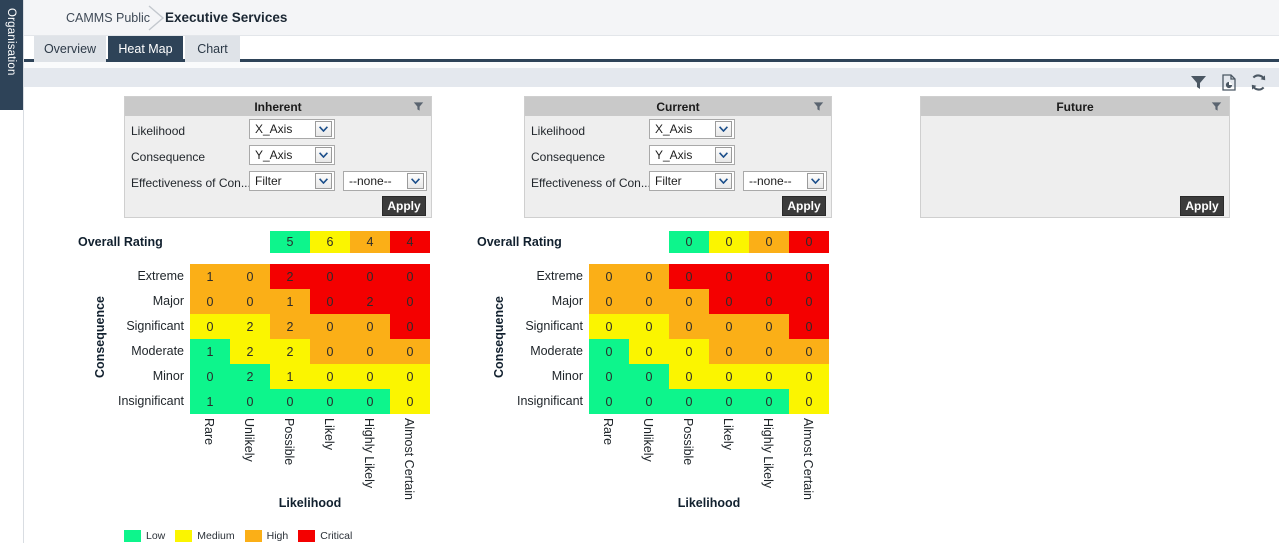  I want to click on tab-overview: Overview, so click(70, 49).